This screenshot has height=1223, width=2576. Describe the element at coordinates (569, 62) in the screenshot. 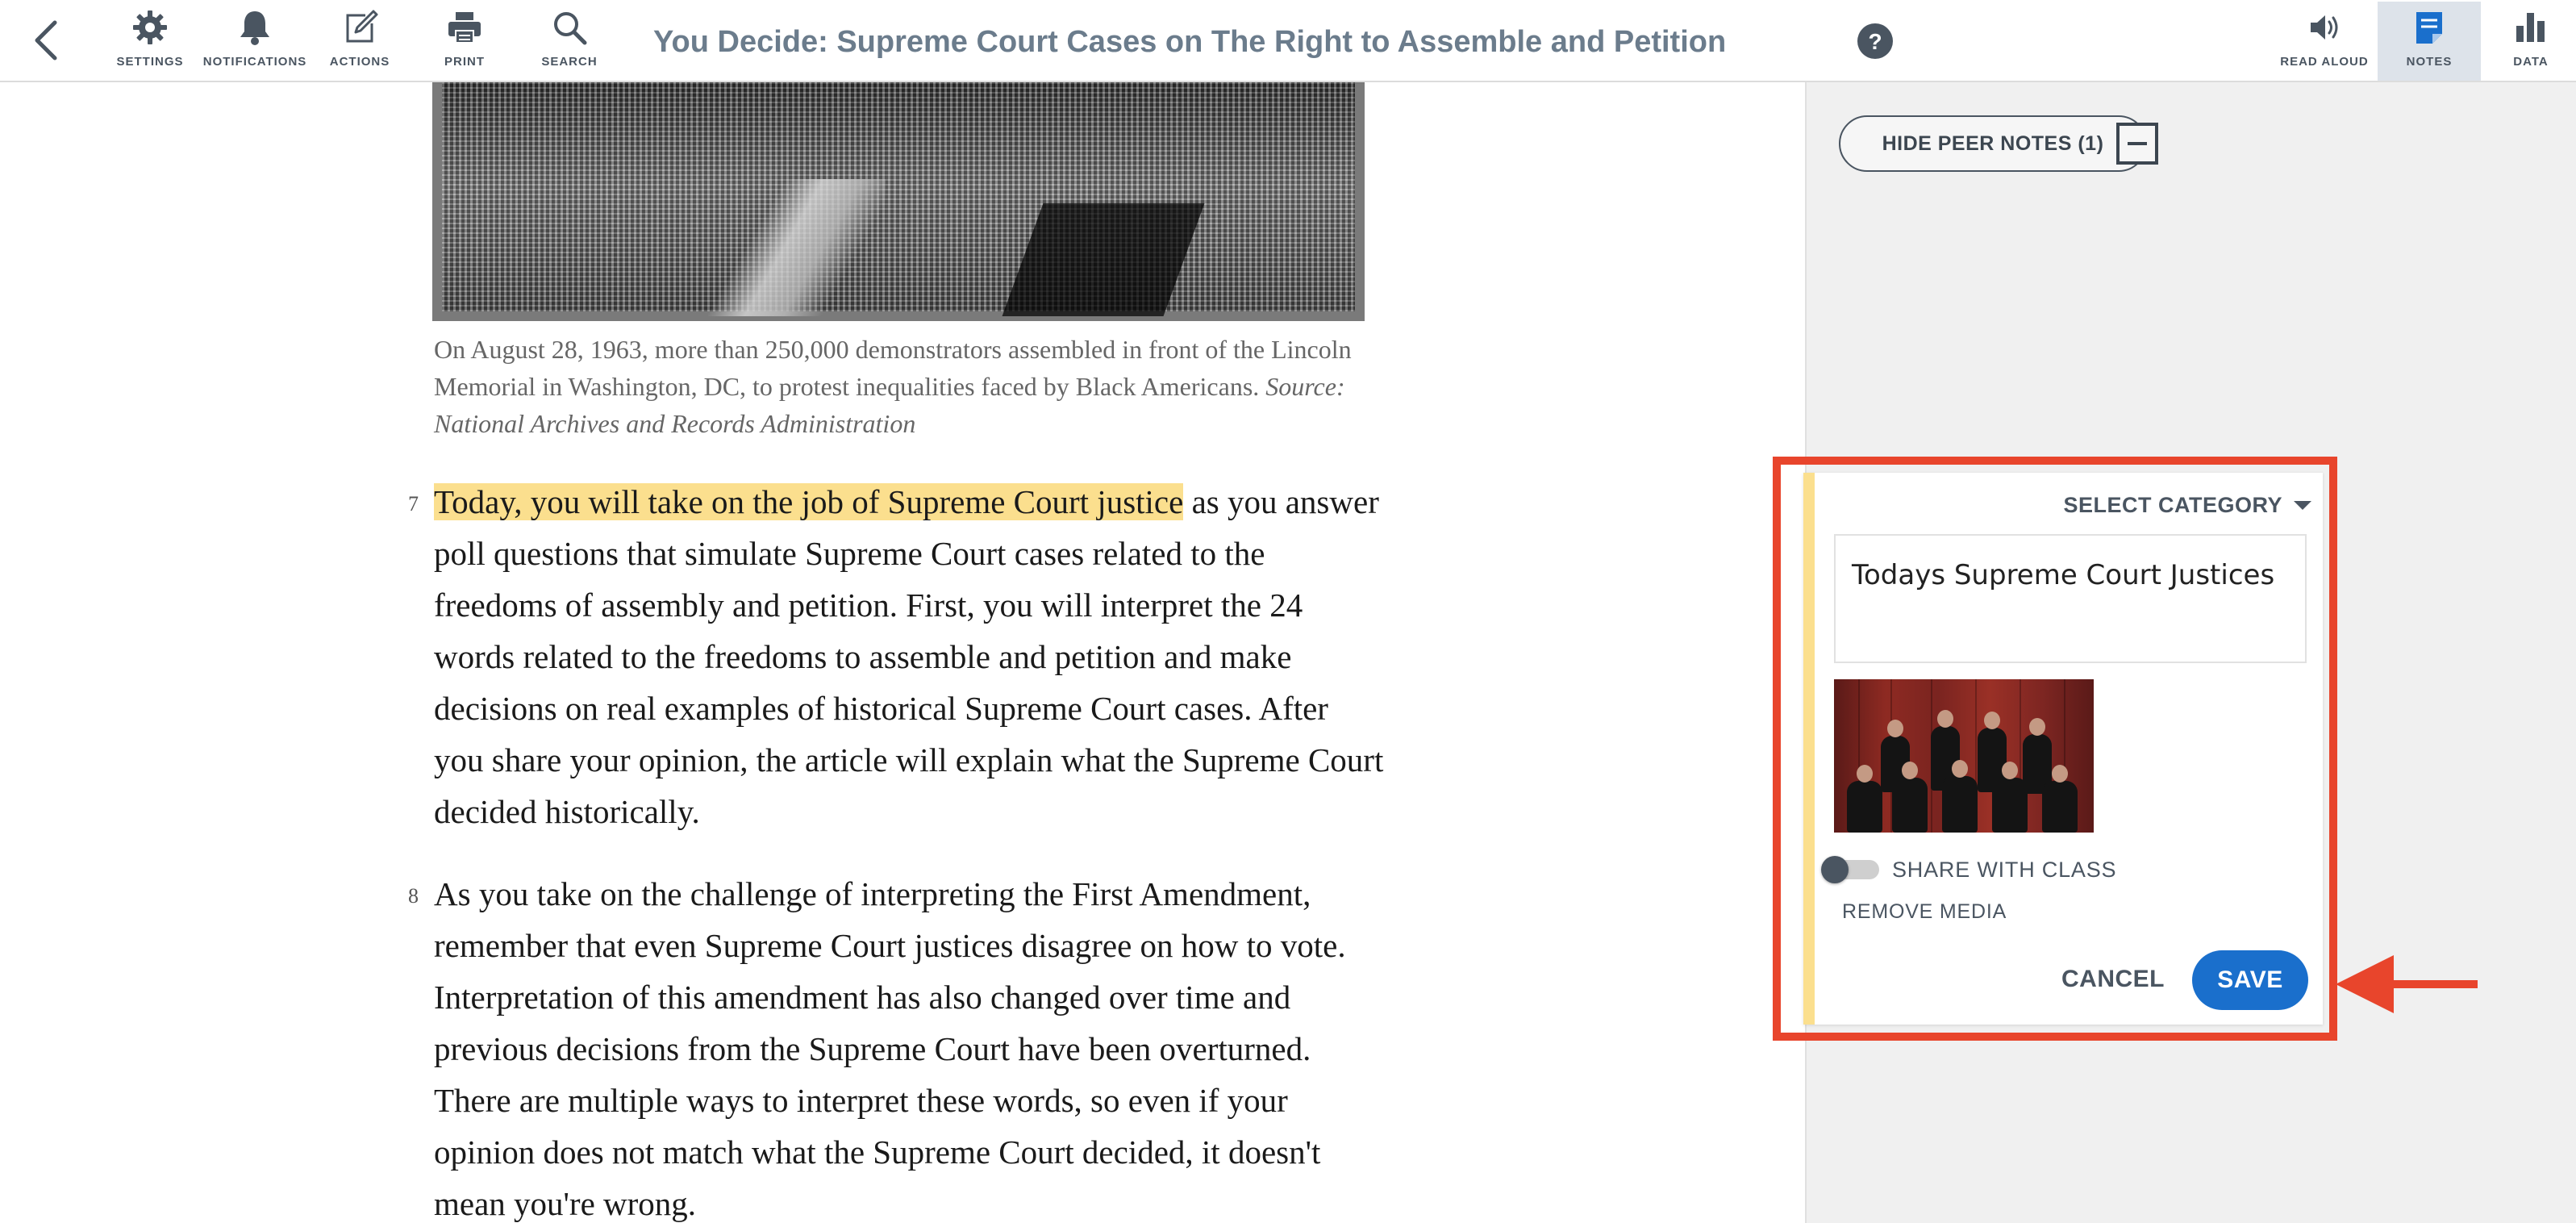

I see `search-label: SEARCH` at that location.